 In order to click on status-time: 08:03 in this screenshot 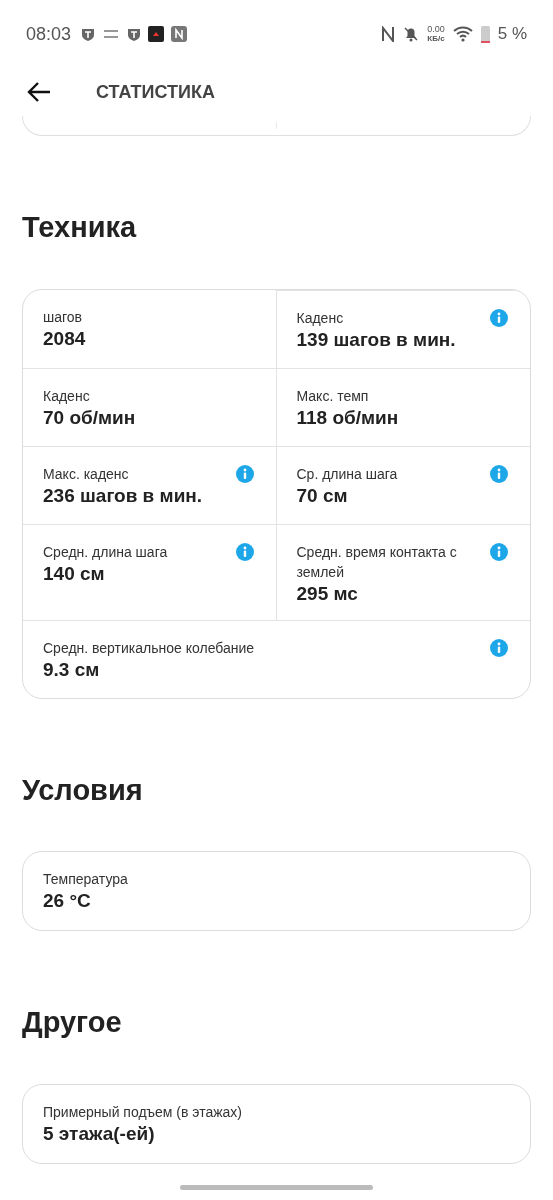, I will do `click(49, 34)`.